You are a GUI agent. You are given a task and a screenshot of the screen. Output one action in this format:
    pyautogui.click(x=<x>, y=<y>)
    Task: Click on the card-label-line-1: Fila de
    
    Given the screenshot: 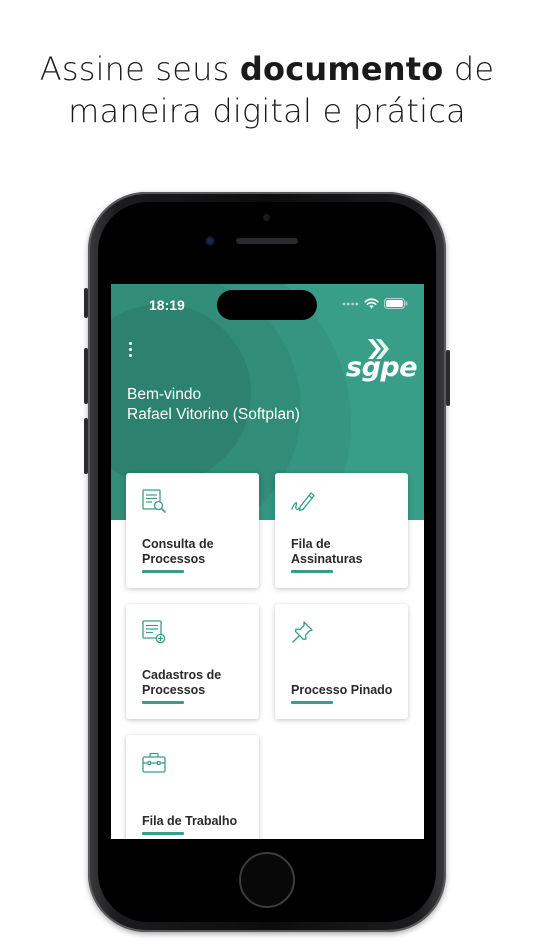 What is the action you would take?
    pyautogui.click(x=311, y=544)
    